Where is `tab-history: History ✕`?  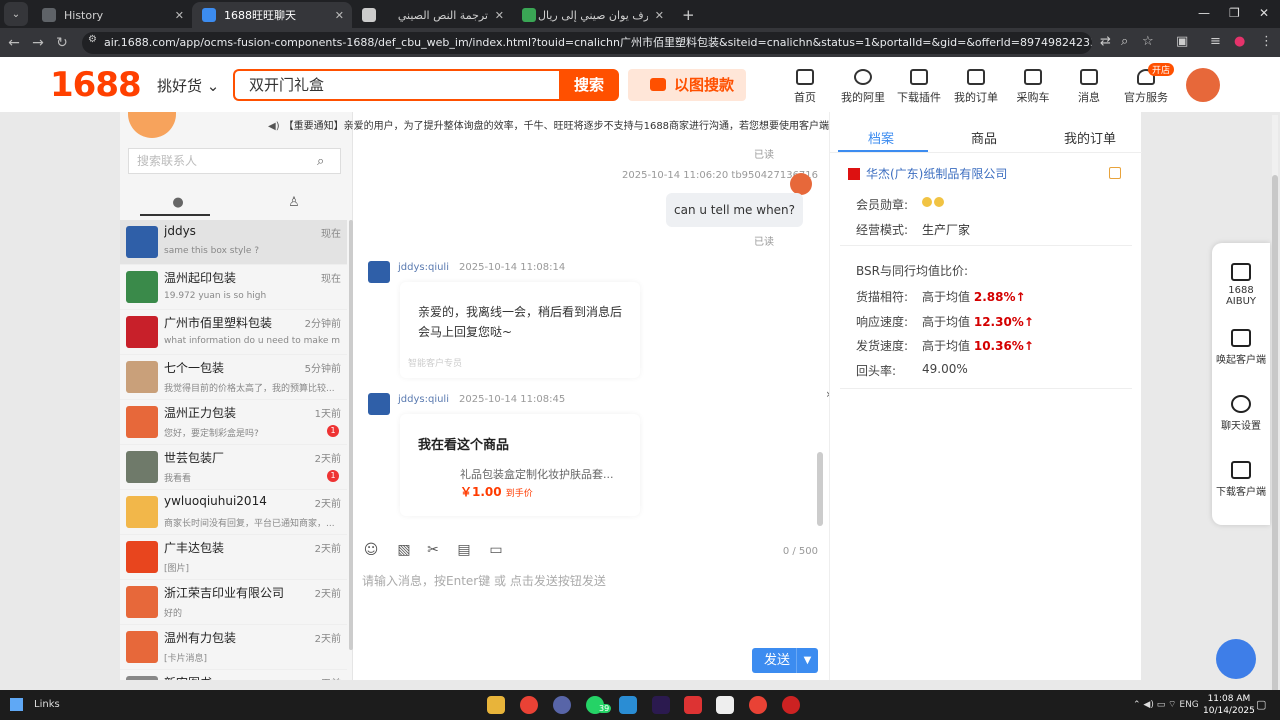 tab-history: History ✕ is located at coordinates (112, 15).